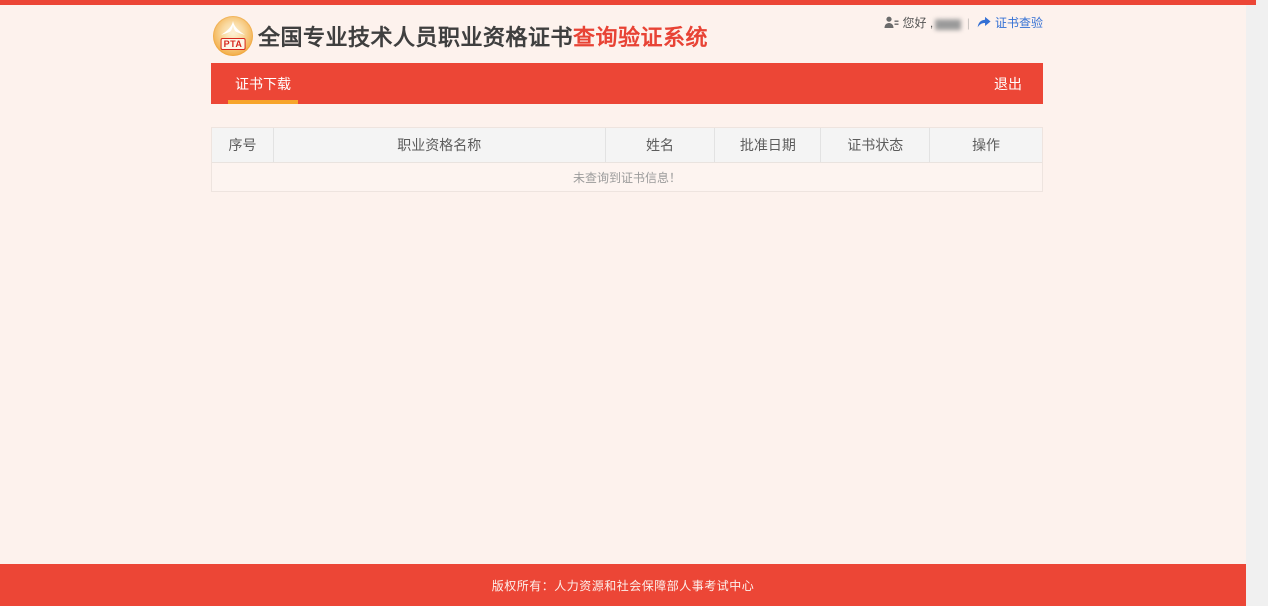  I want to click on column-header-operation: 操作, so click(986, 145).